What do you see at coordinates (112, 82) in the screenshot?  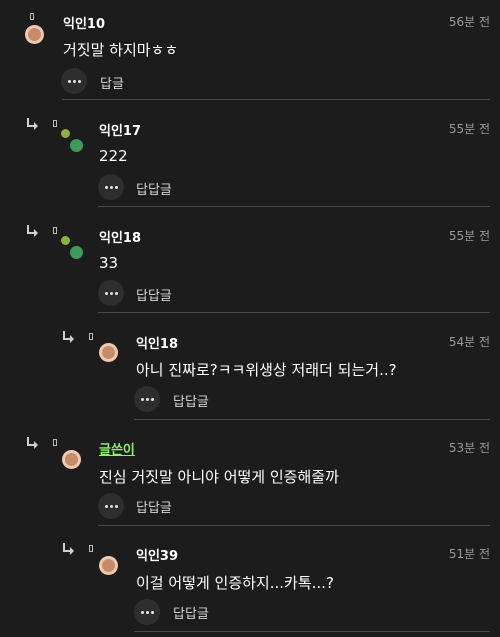 I see `reply-button: 답글` at bounding box center [112, 82].